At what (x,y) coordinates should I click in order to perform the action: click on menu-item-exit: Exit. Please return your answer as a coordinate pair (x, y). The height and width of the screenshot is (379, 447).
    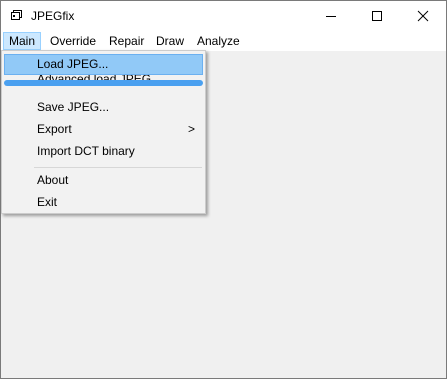
    Looking at the image, I should click on (103, 202).